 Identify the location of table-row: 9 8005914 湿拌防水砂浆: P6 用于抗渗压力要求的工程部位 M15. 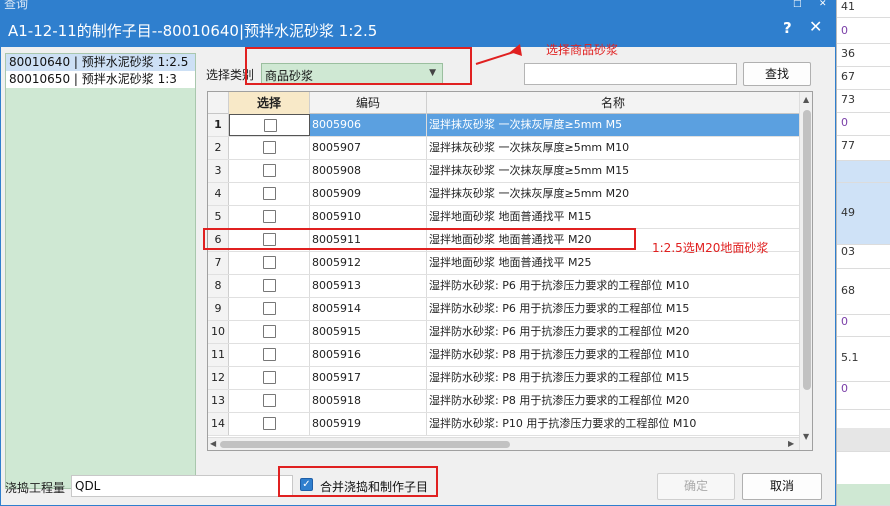
(503, 309).